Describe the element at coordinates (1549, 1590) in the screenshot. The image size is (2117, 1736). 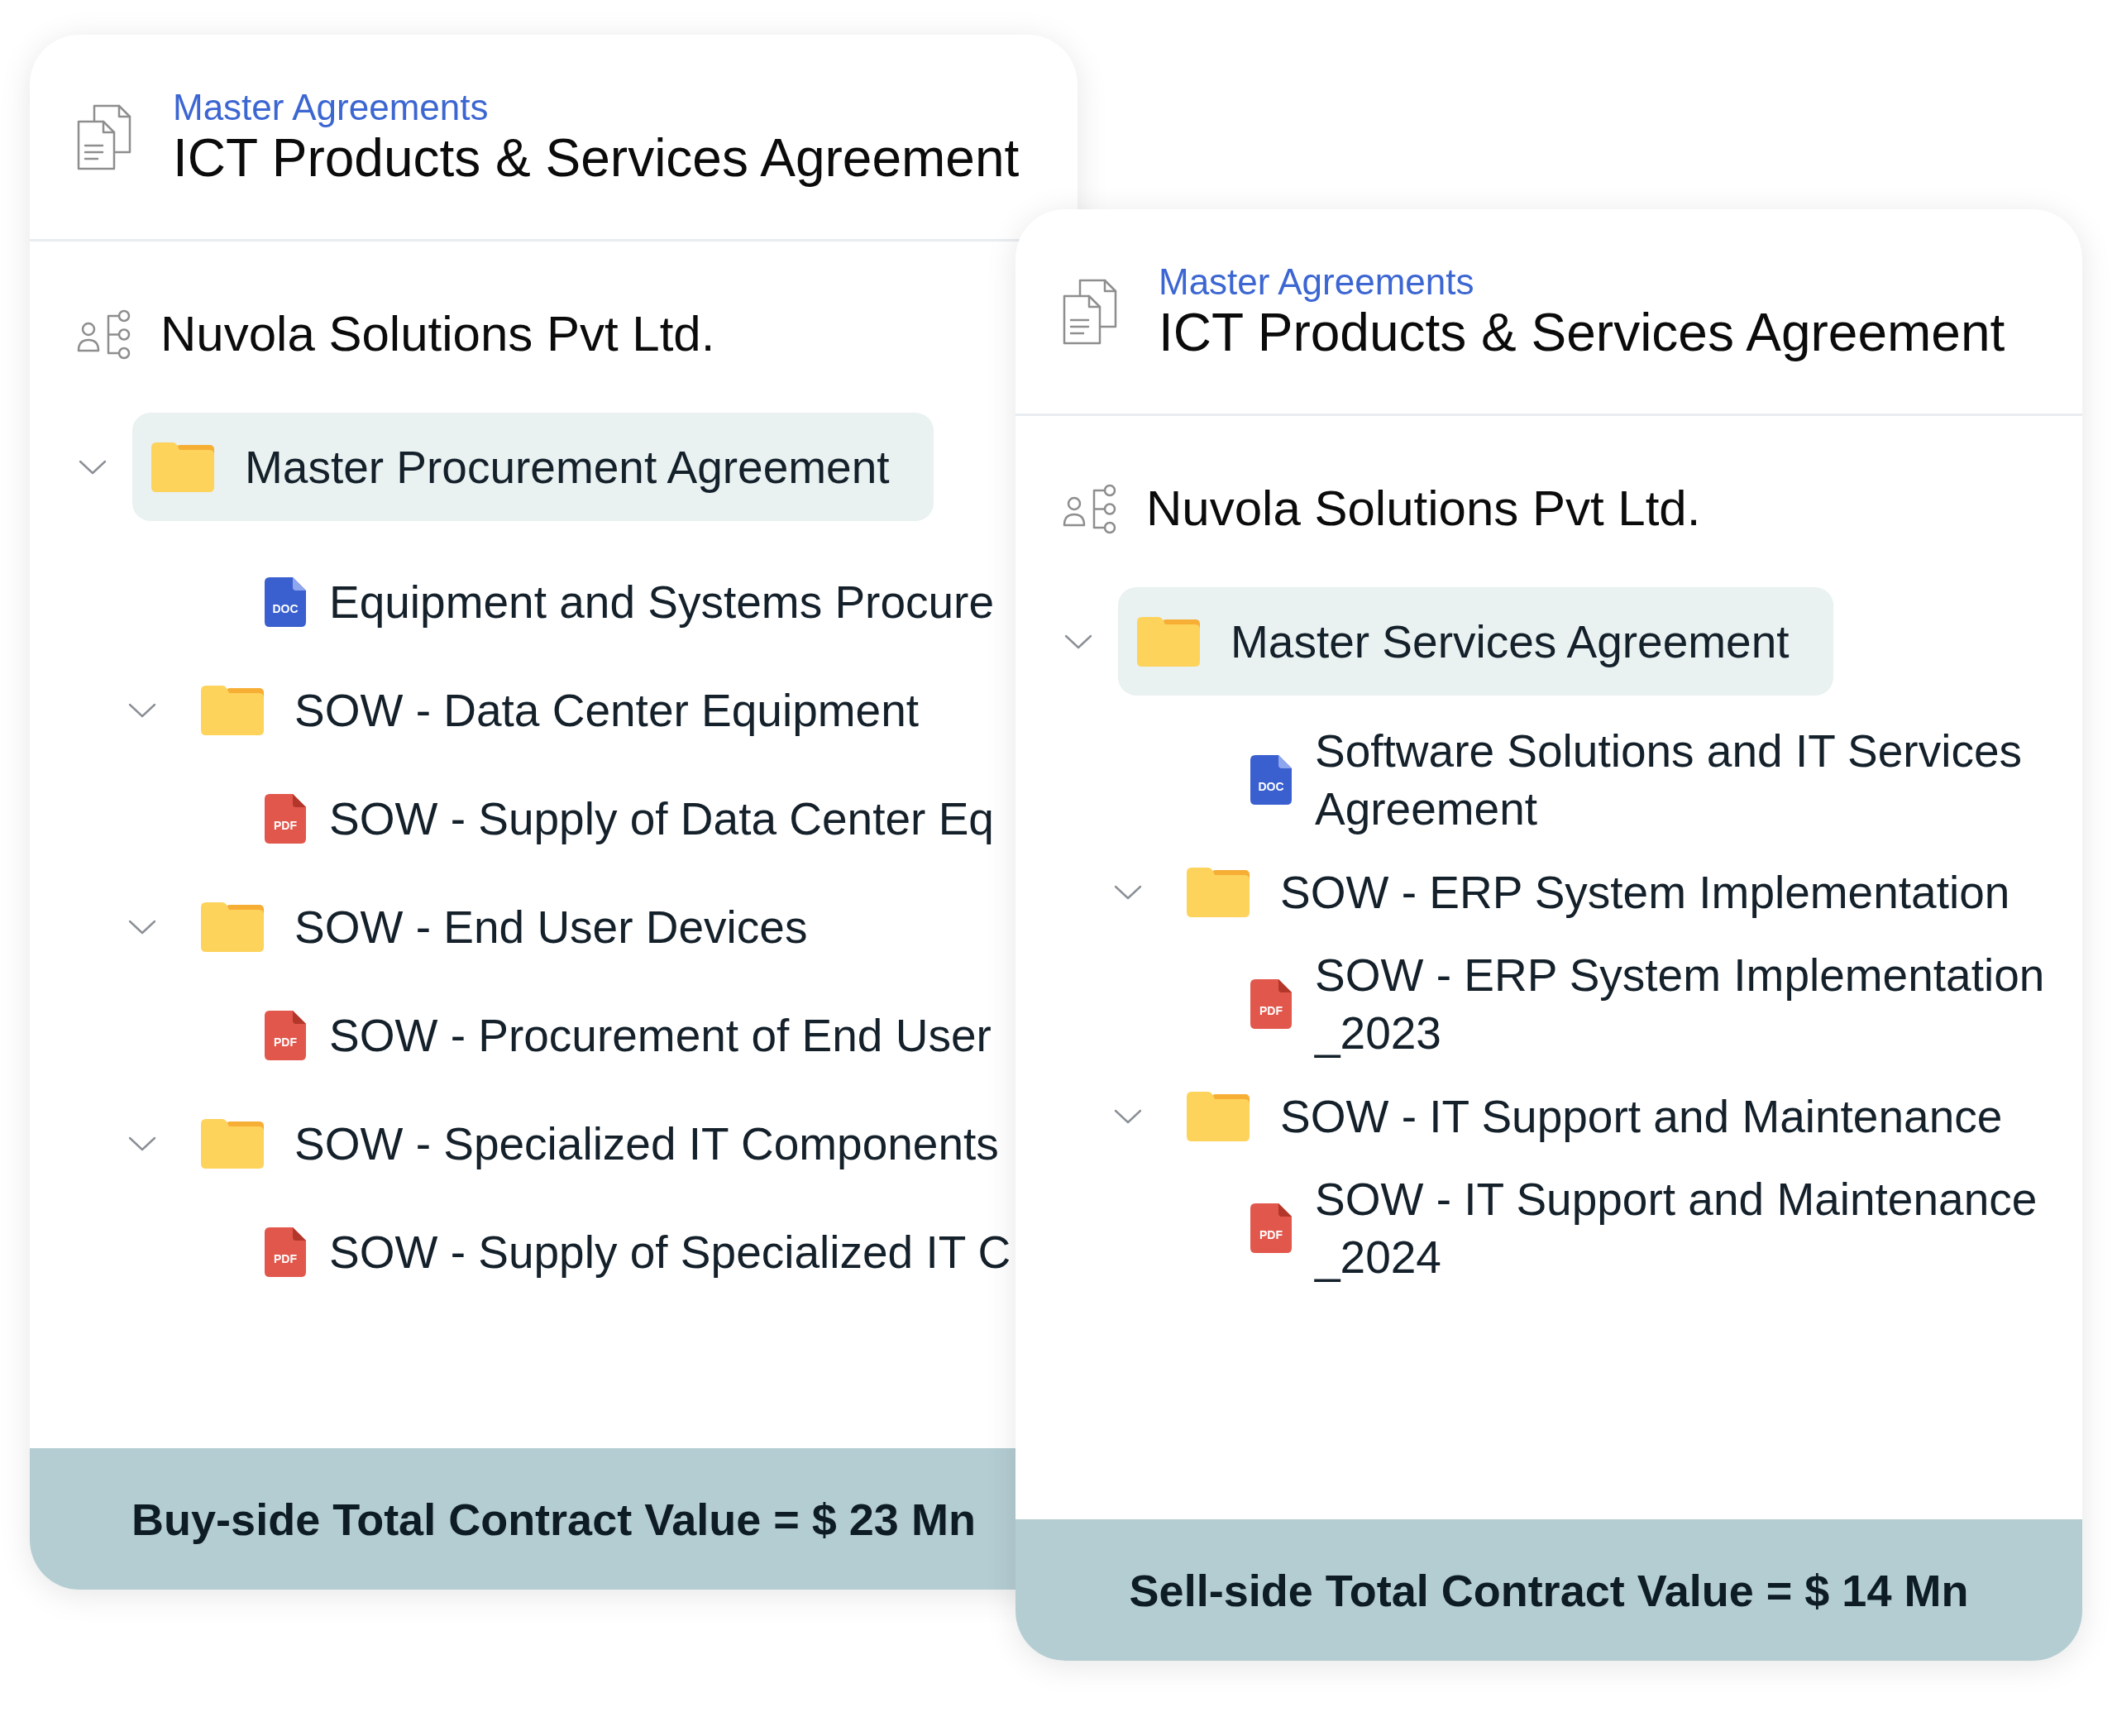
I see `total-value-text: Sell-side Total Contract Value = $ 14 Mn` at that location.